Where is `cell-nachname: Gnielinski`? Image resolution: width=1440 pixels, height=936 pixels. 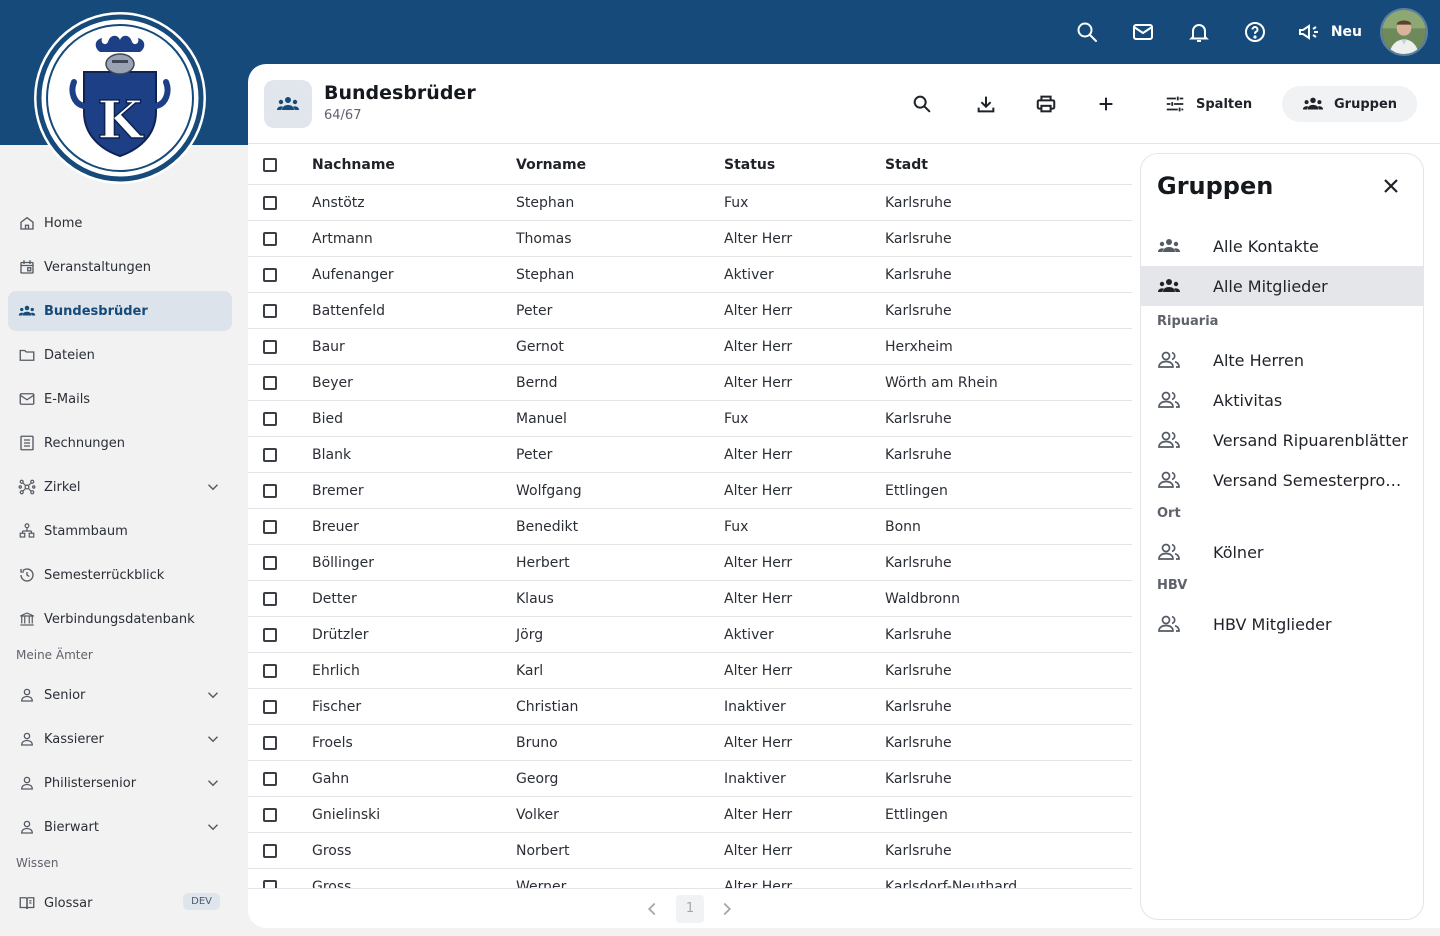 cell-nachname: Gnielinski is located at coordinates (346, 815).